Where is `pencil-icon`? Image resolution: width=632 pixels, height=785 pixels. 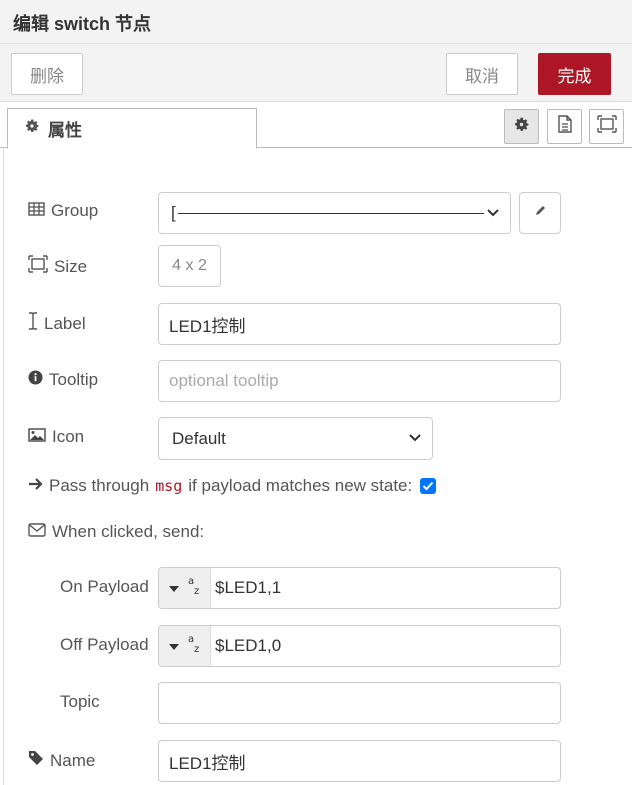
pencil-icon is located at coordinates (540, 213).